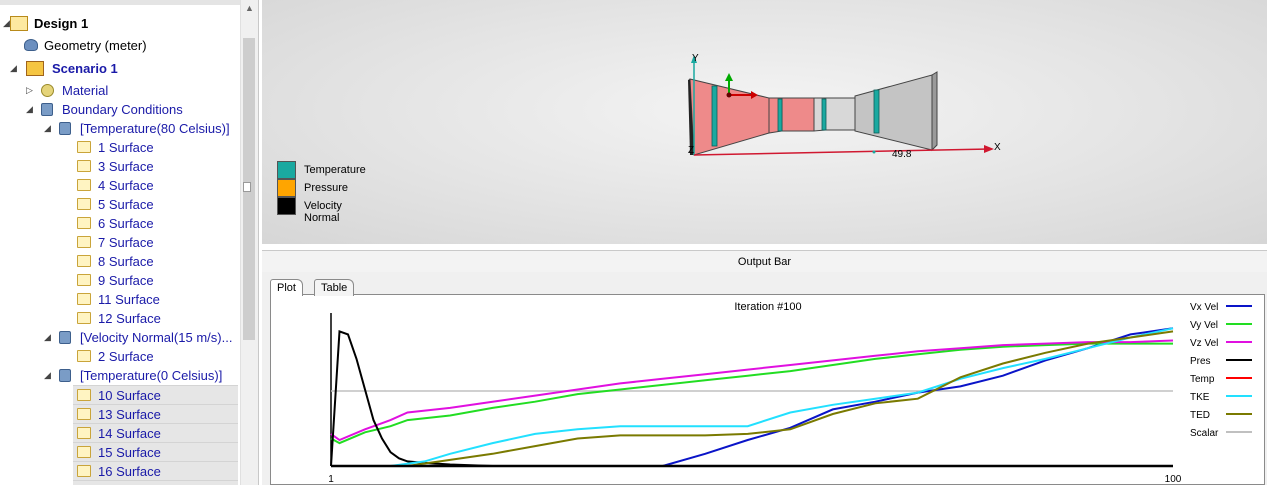 The image size is (1267, 485). I want to click on tree-item-bc-group: ◢ [Temperature(80 Celsius)], so click(120, 128).